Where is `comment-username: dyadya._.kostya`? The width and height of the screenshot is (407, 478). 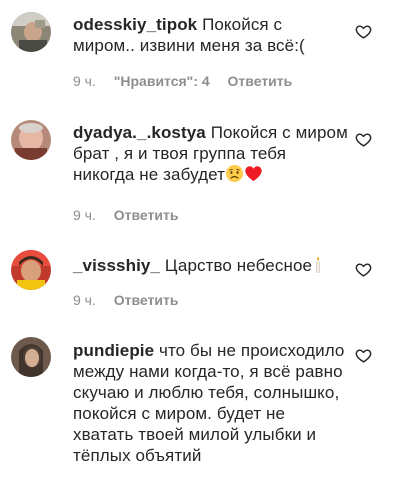
comment-username: dyadya._.kostya is located at coordinates (139, 132).